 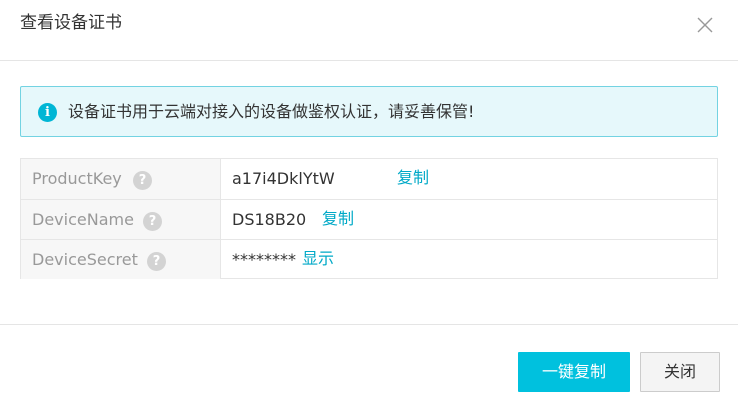 I want to click on table-row: DeviceSecret ? ******** 显示, so click(x=369, y=259).